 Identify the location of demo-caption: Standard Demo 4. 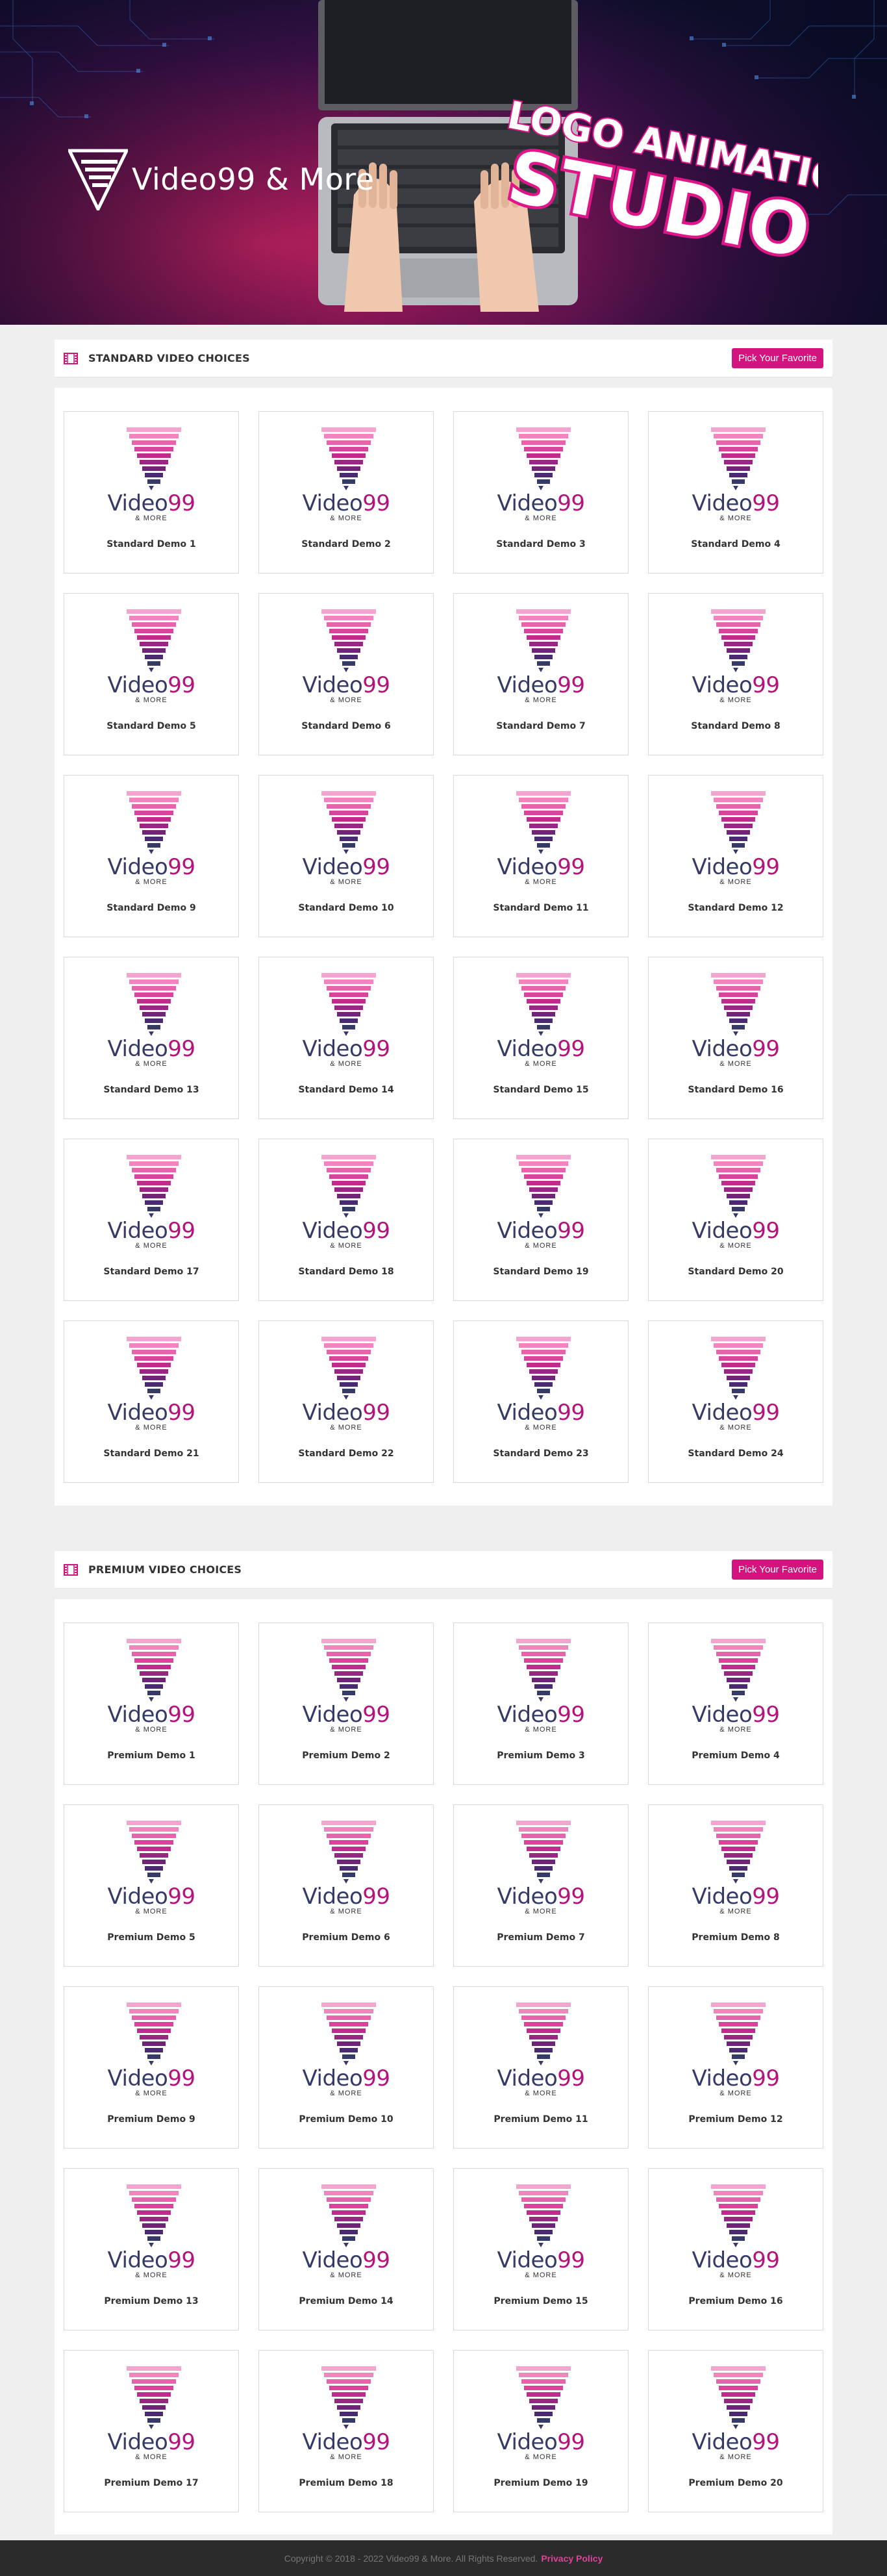
(736, 544).